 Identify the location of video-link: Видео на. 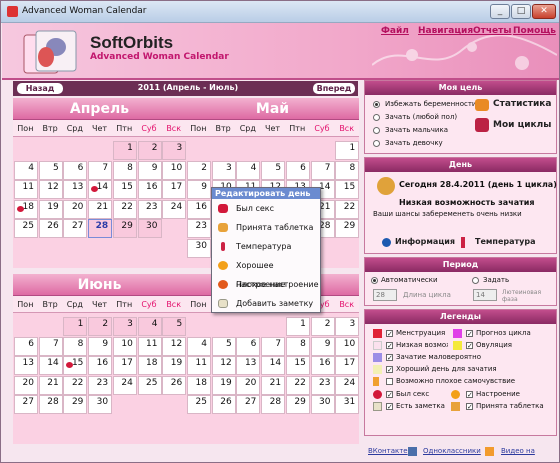
(518, 451).